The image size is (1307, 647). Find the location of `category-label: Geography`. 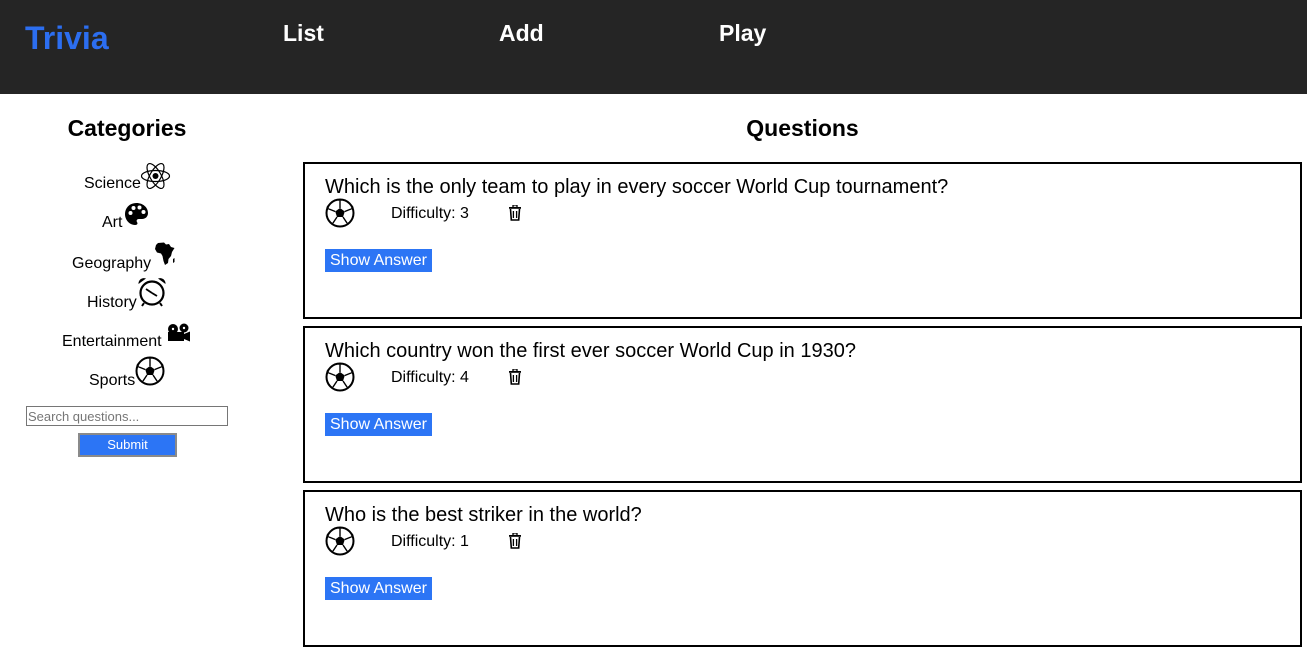

category-label: Geography is located at coordinates (112, 263).